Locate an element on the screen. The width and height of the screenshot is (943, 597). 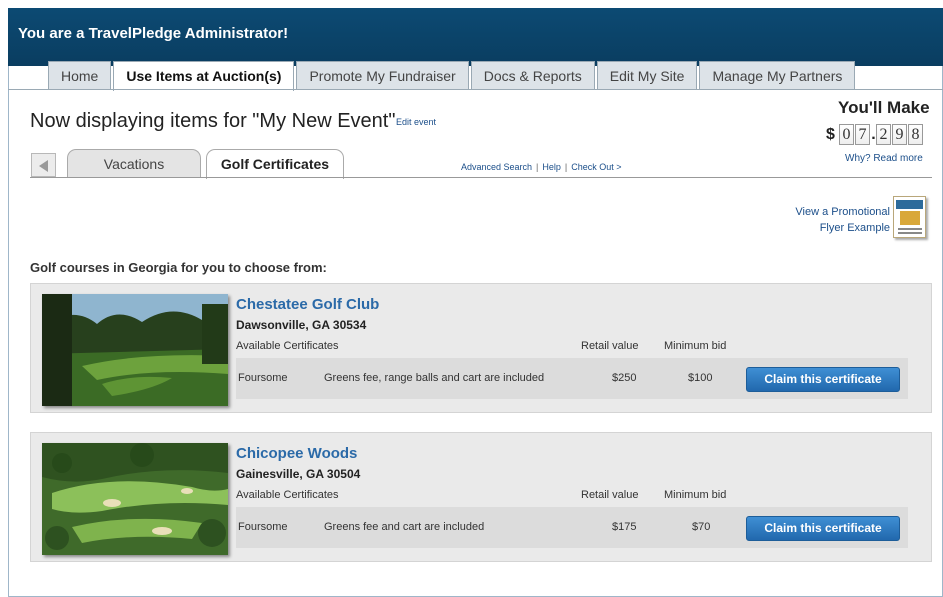
flyer-thumbnail-icon is located at coordinates (909, 217).